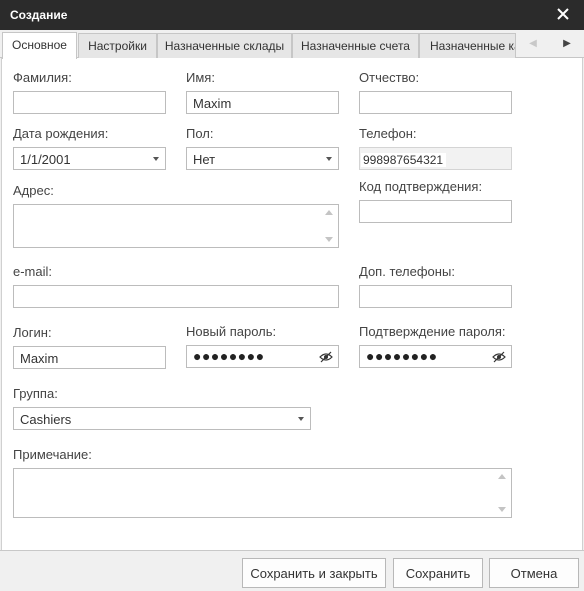 The image size is (584, 591). I want to click on title-bar: Создание, so click(292, 15).